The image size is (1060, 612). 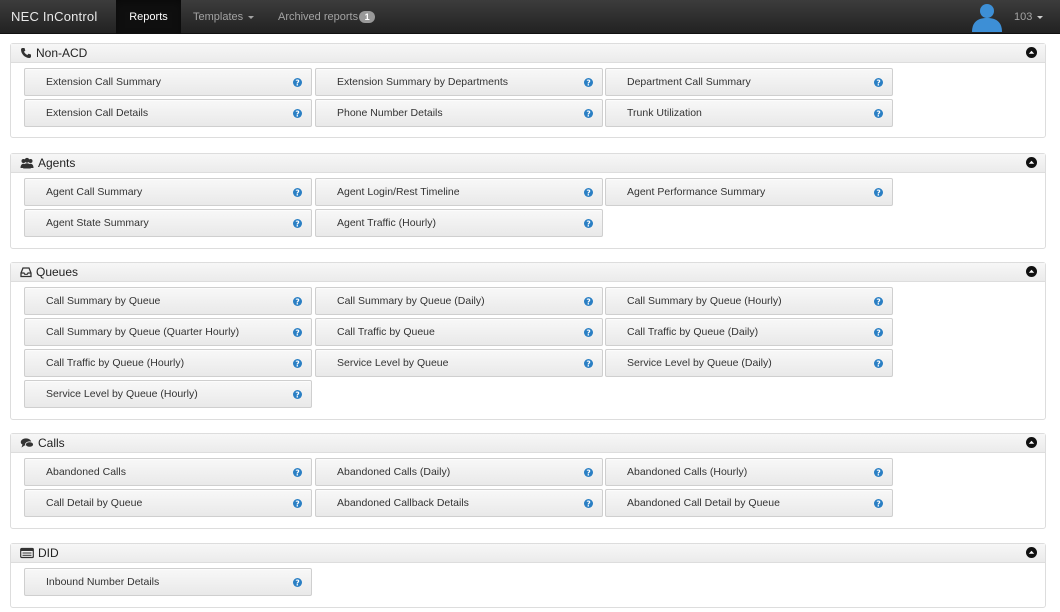 What do you see at coordinates (143, 332) in the screenshot?
I see `report-label: Call Summary by Queue (Quarter Hourly)` at bounding box center [143, 332].